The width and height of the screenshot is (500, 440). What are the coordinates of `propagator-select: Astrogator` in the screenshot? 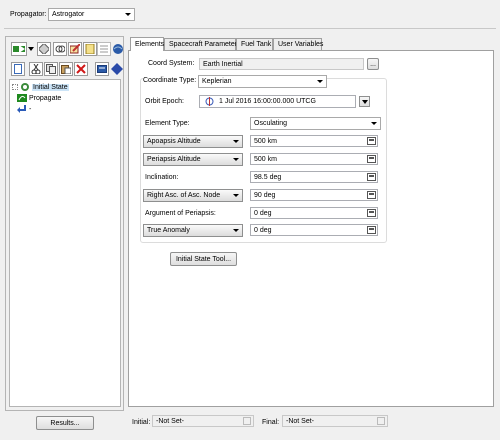 It's located at (91, 14).